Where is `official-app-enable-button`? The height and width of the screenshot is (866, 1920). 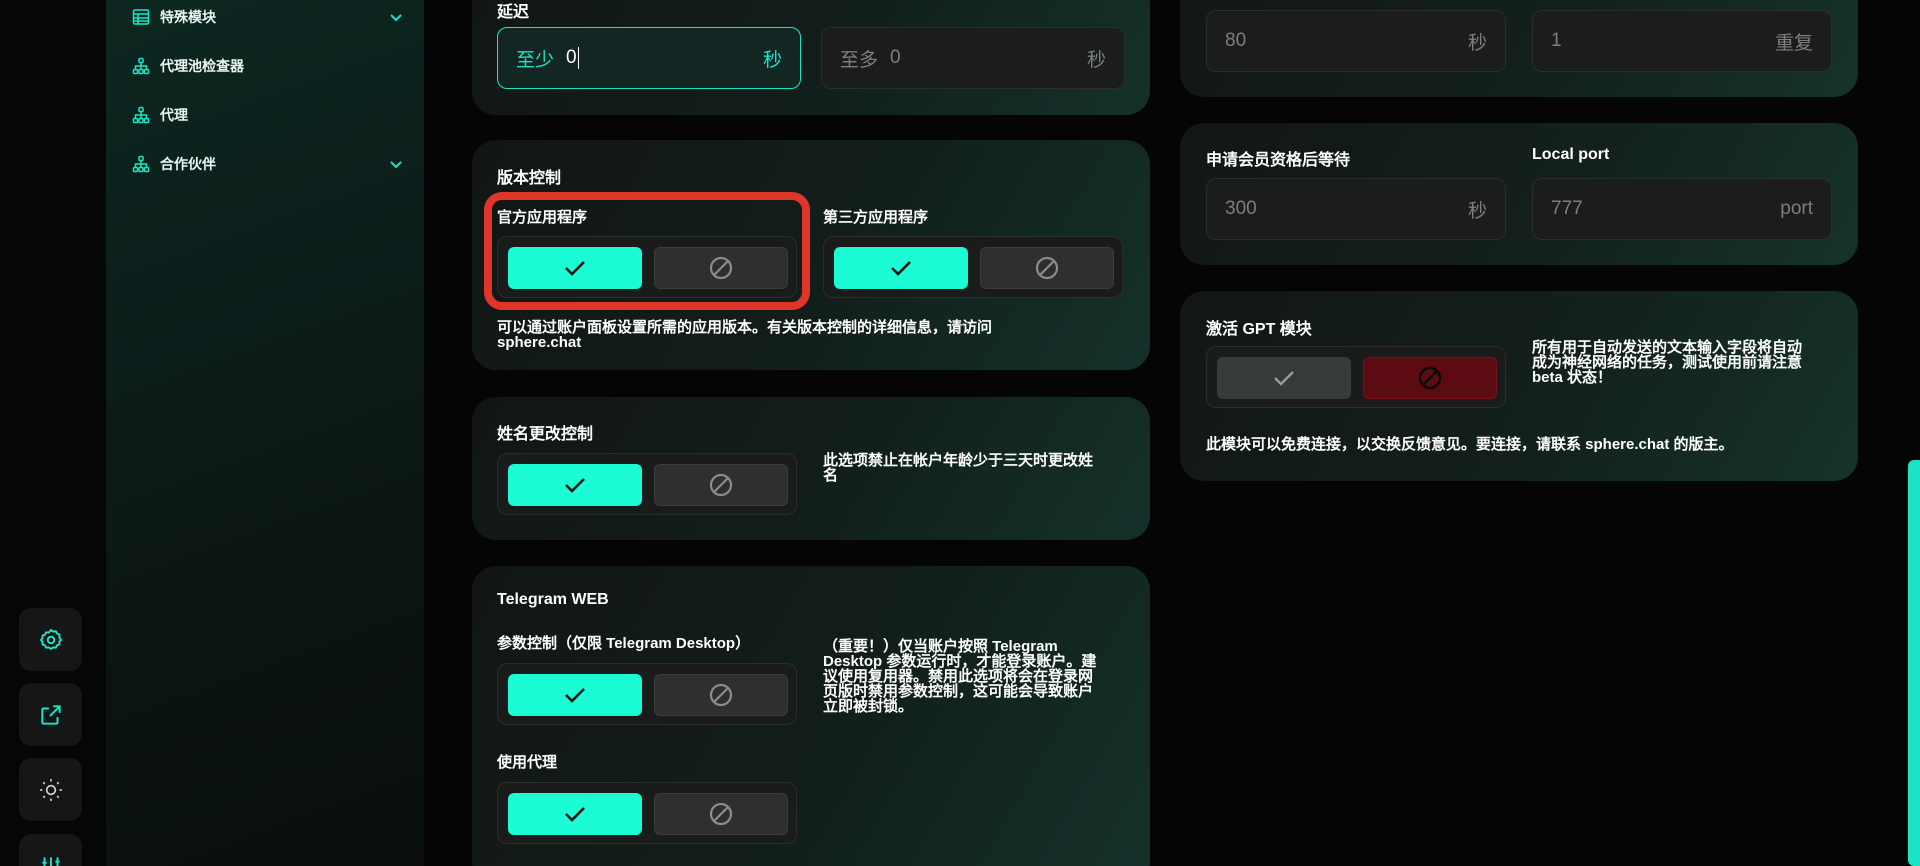 official-app-enable-button is located at coordinates (575, 268).